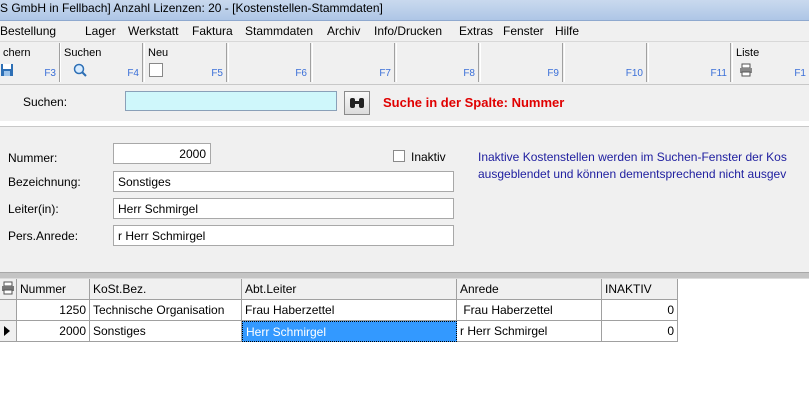 The image size is (809, 415). I want to click on menu-stammdaten: Stammdaten, so click(279, 31).